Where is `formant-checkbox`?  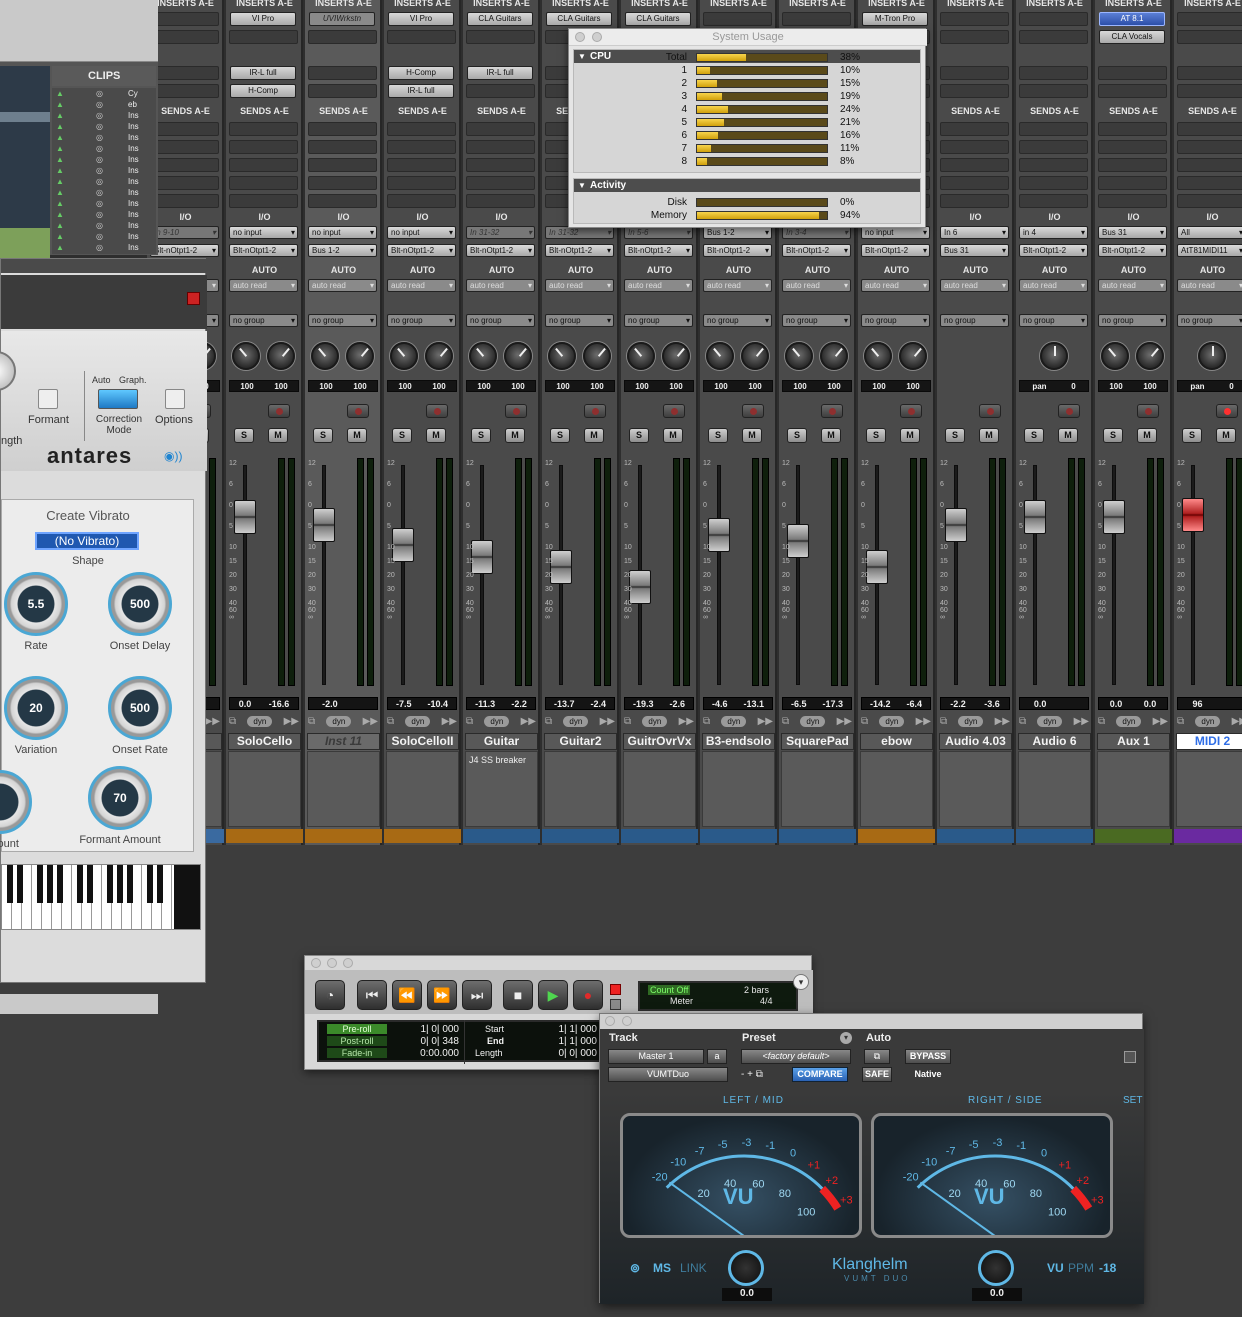 formant-checkbox is located at coordinates (48, 399).